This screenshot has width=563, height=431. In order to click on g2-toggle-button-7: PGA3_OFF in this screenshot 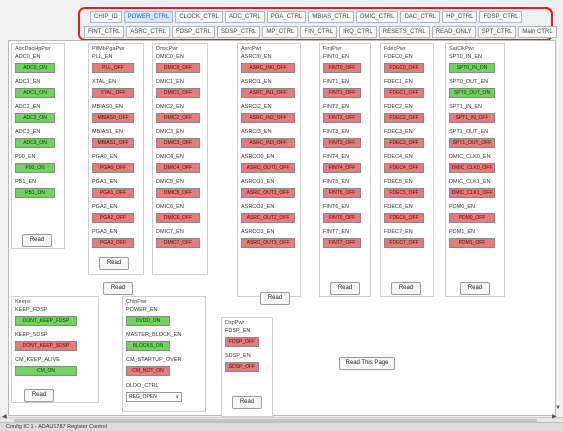, I will do `click(113, 243)`.